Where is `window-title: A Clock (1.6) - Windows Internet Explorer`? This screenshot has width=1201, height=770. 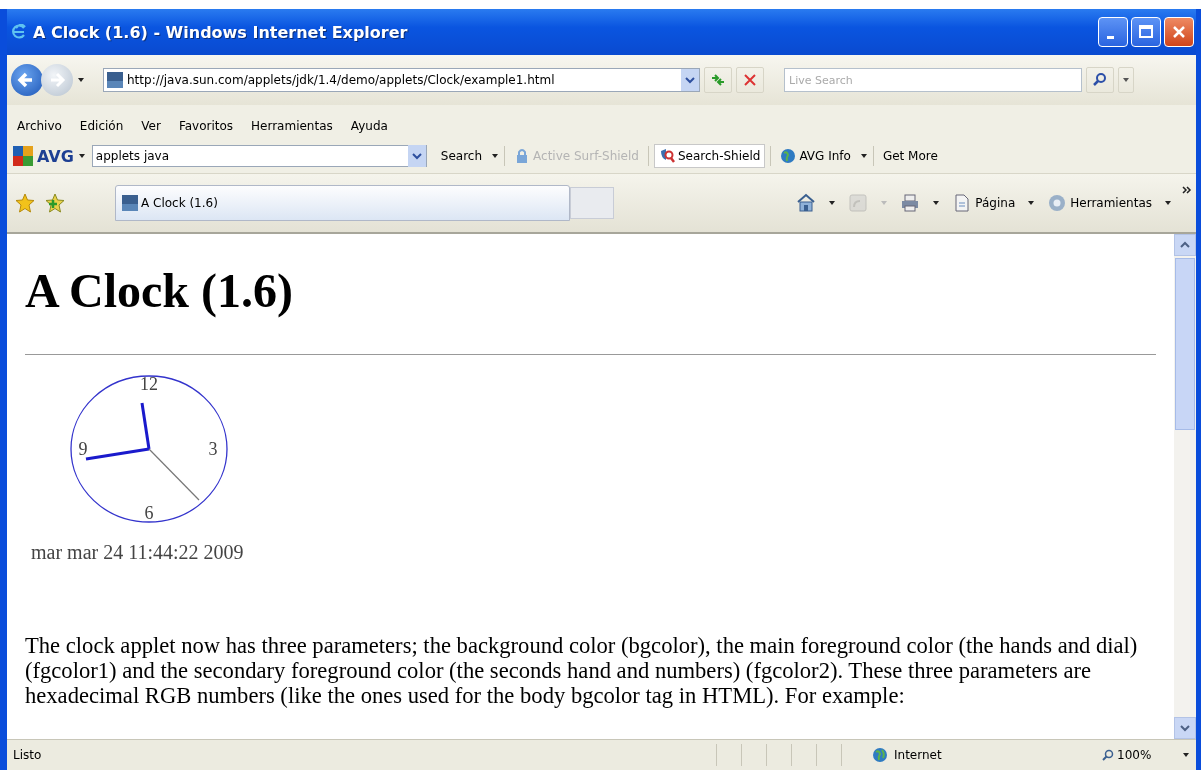
window-title: A Clock (1.6) - Windows Internet Explorer is located at coordinates (221, 32).